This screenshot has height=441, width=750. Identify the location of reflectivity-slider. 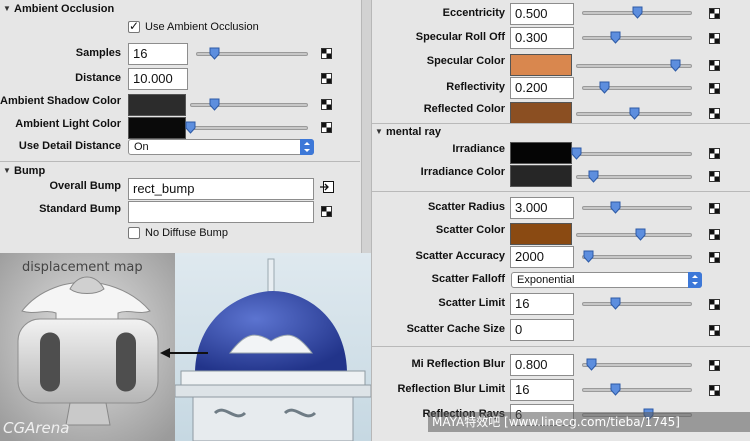
(637, 88).